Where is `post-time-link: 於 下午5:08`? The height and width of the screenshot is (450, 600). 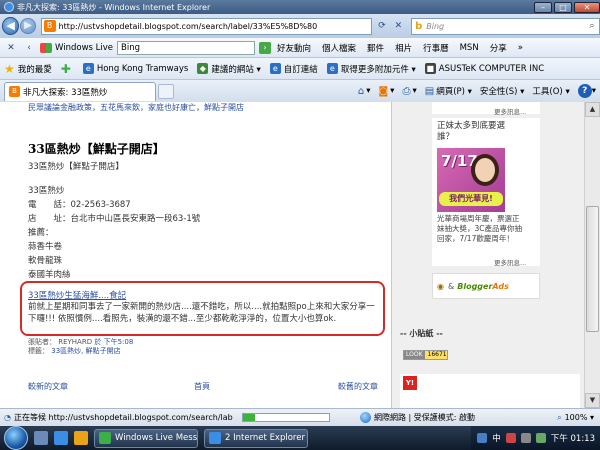 post-time-link: 於 下午5:08 is located at coordinates (113, 342).